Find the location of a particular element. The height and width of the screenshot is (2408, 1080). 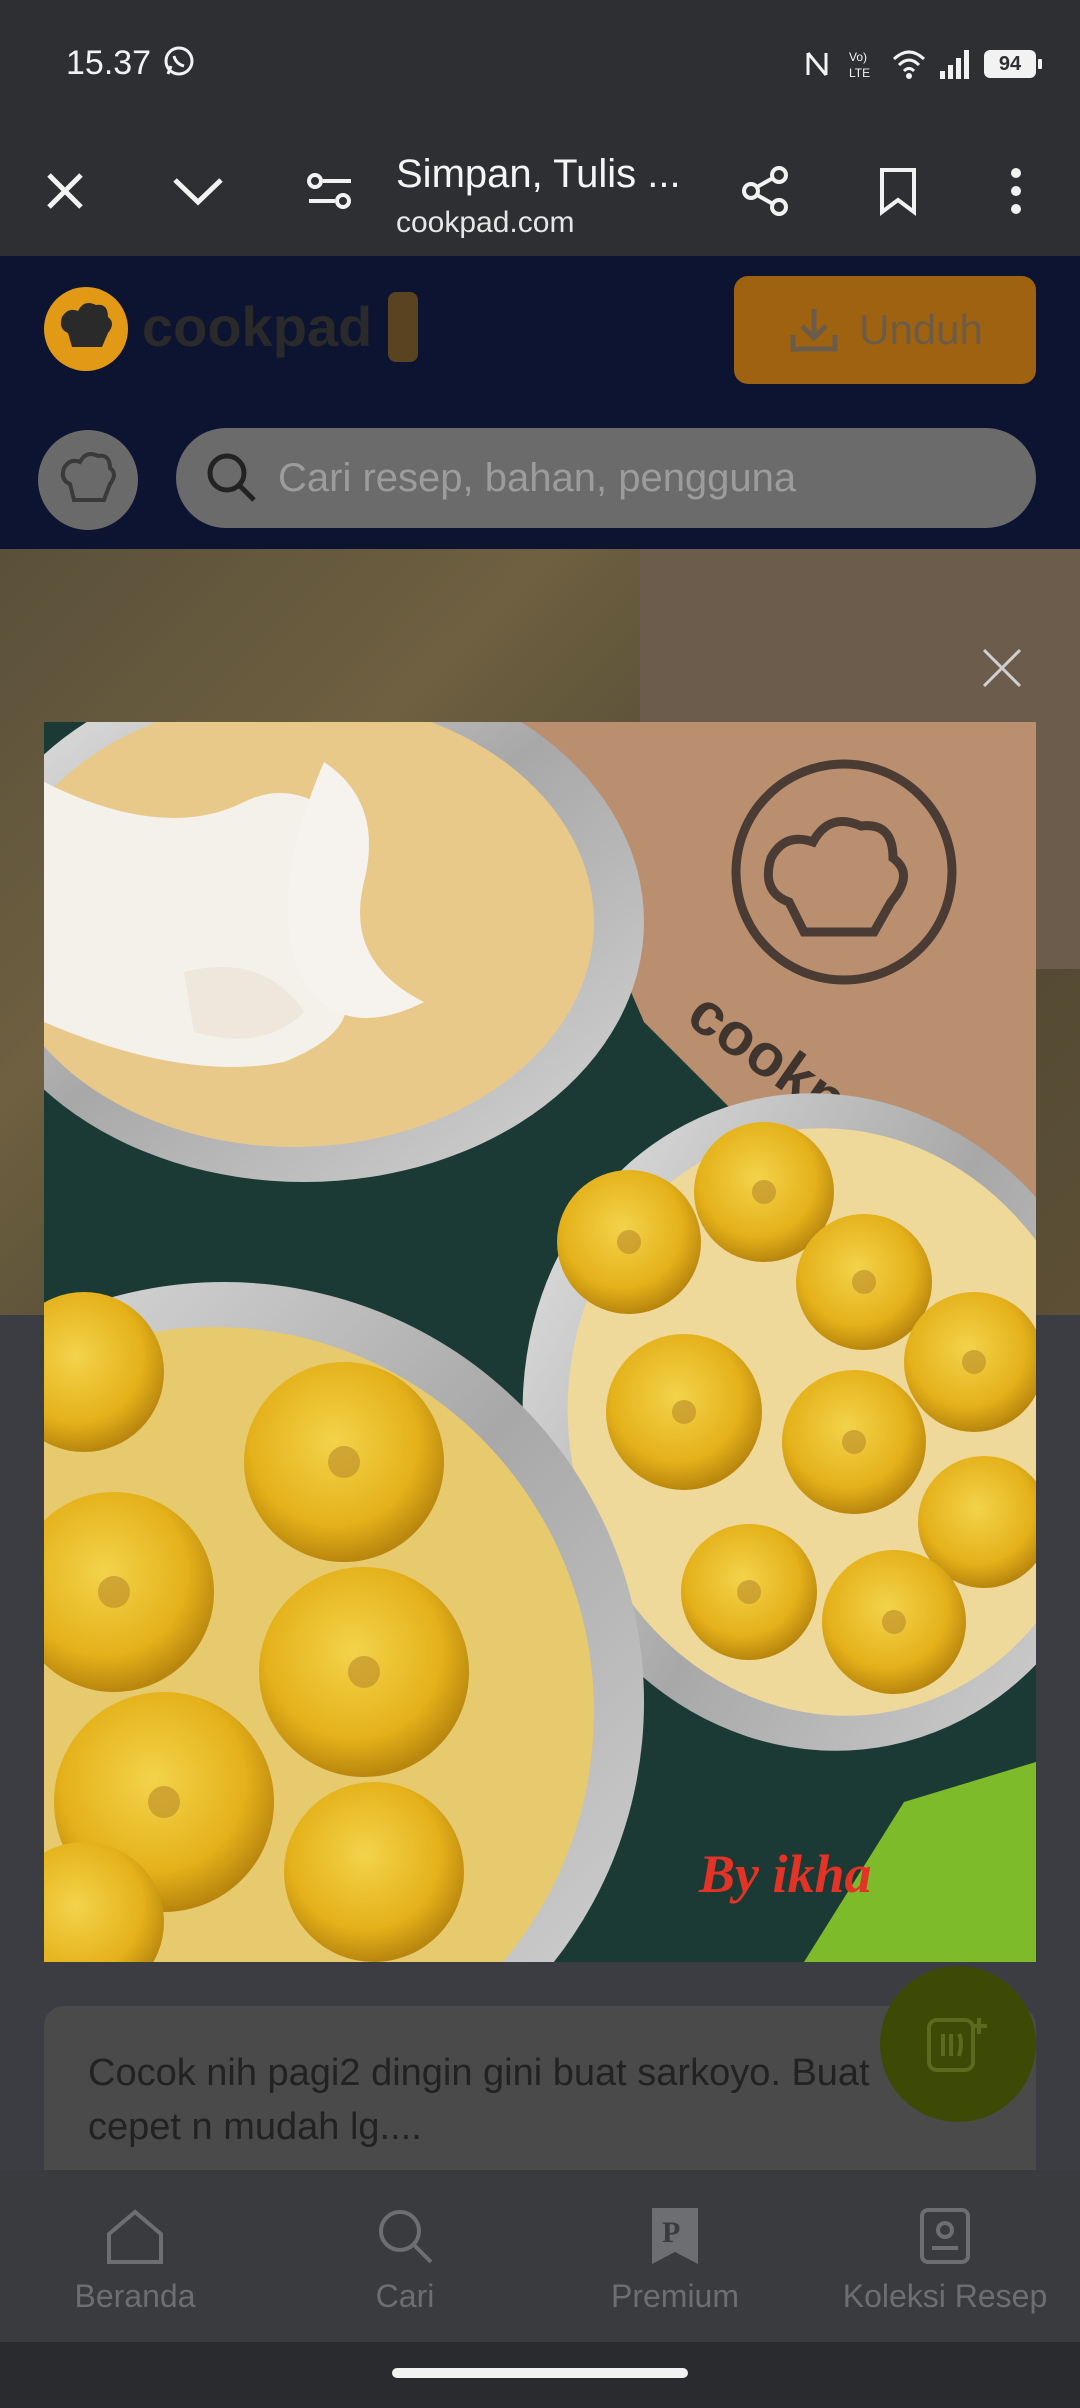

search-bar: Cari resep, bahan, pengguna is located at coordinates (606, 478).